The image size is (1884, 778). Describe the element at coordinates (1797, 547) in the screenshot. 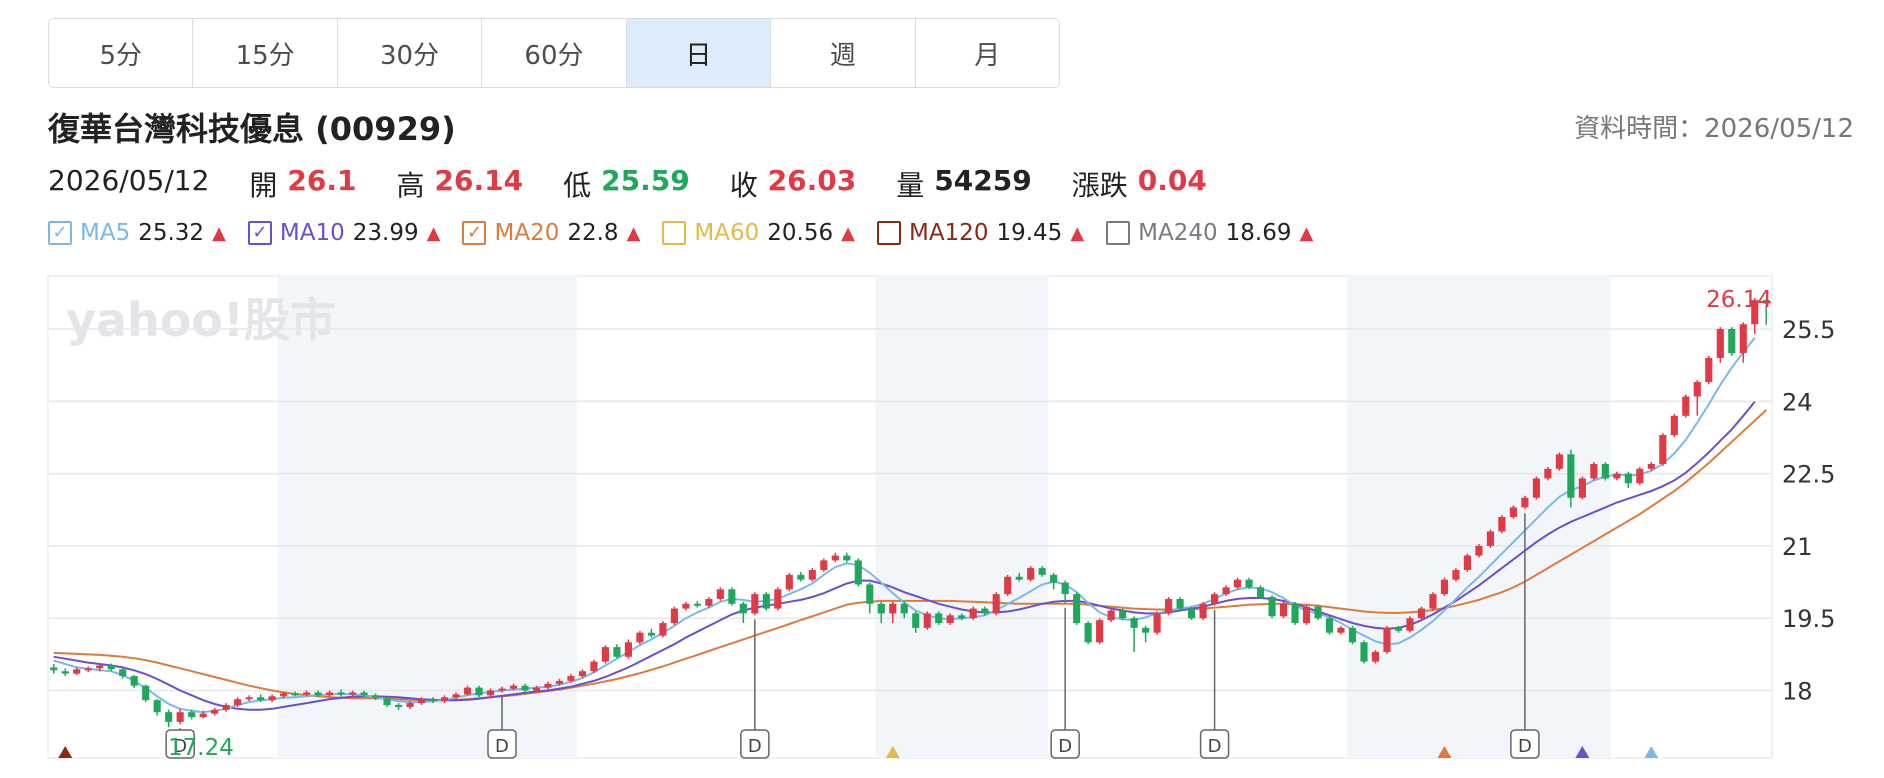

I see `y-tick-label: 21` at that location.